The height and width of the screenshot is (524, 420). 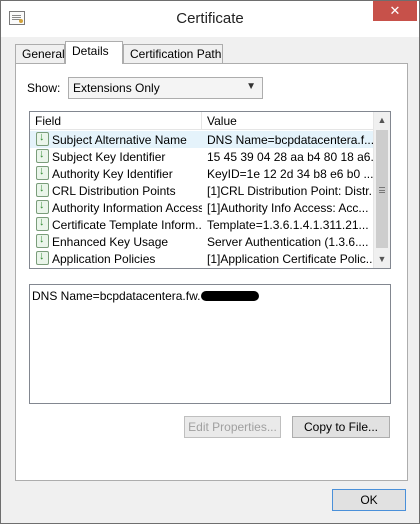 I want to click on scroll-up-icon: ▲, so click(x=382, y=120).